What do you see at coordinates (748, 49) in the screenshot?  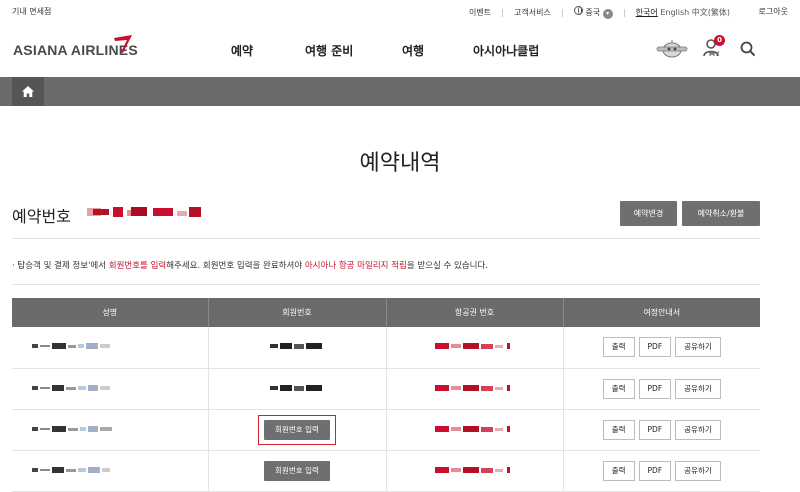 I see `search-icon` at bounding box center [748, 49].